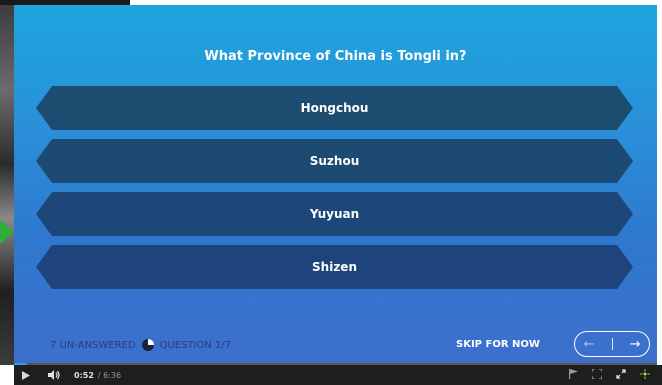 The image size is (662, 385). What do you see at coordinates (93, 345) in the screenshot?
I see `unanswered-count: 7 UN-ANSWERED` at bounding box center [93, 345].